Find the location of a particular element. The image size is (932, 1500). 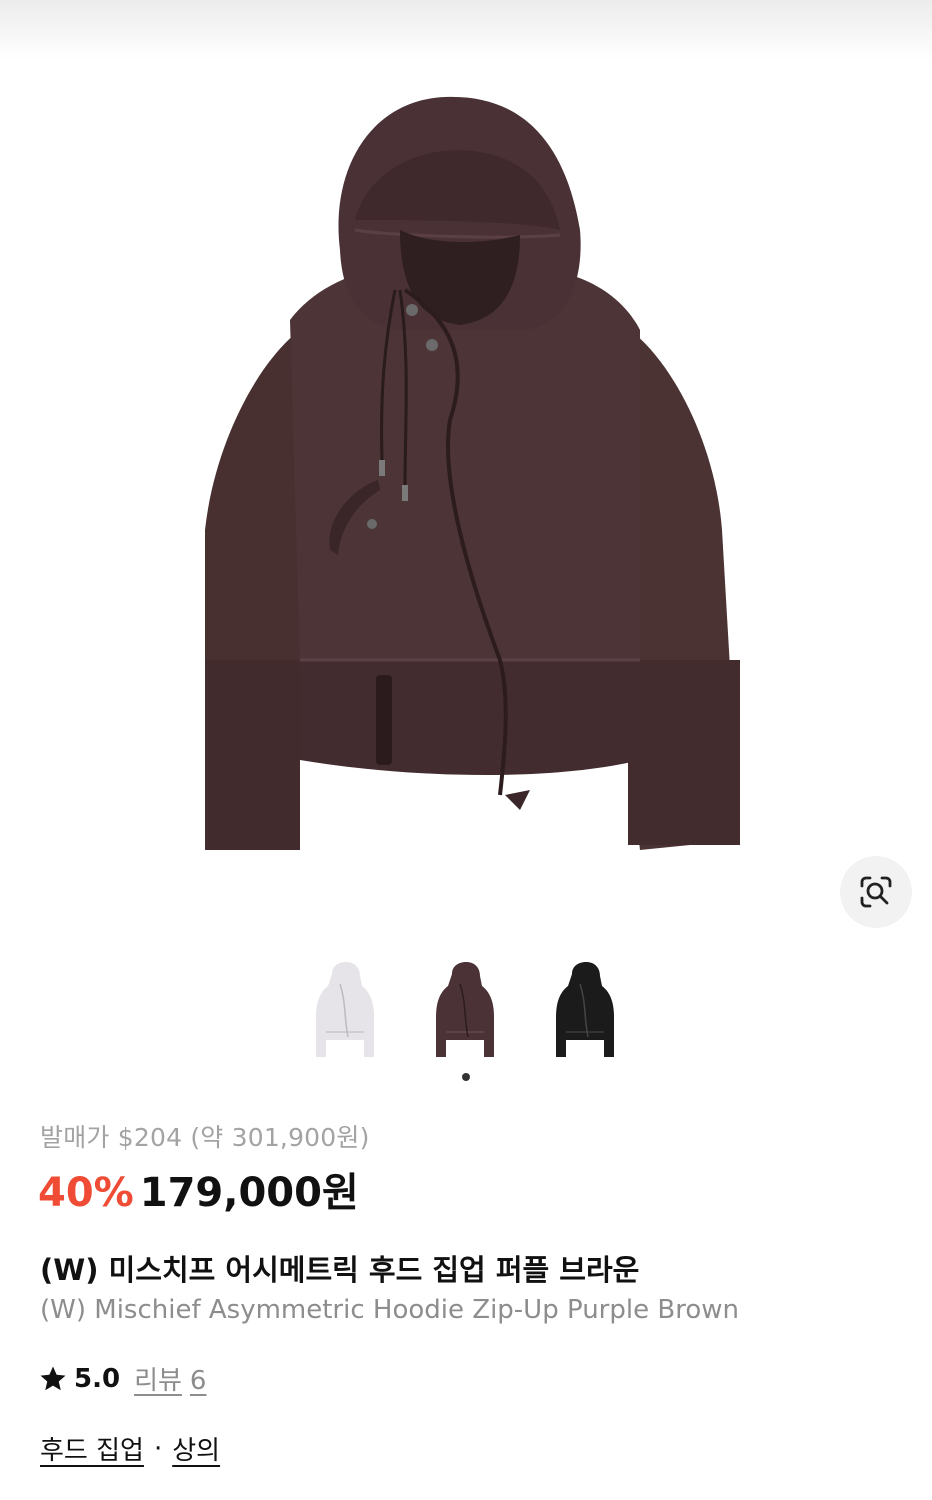

selected-variant-indicator is located at coordinates (466, 1077).